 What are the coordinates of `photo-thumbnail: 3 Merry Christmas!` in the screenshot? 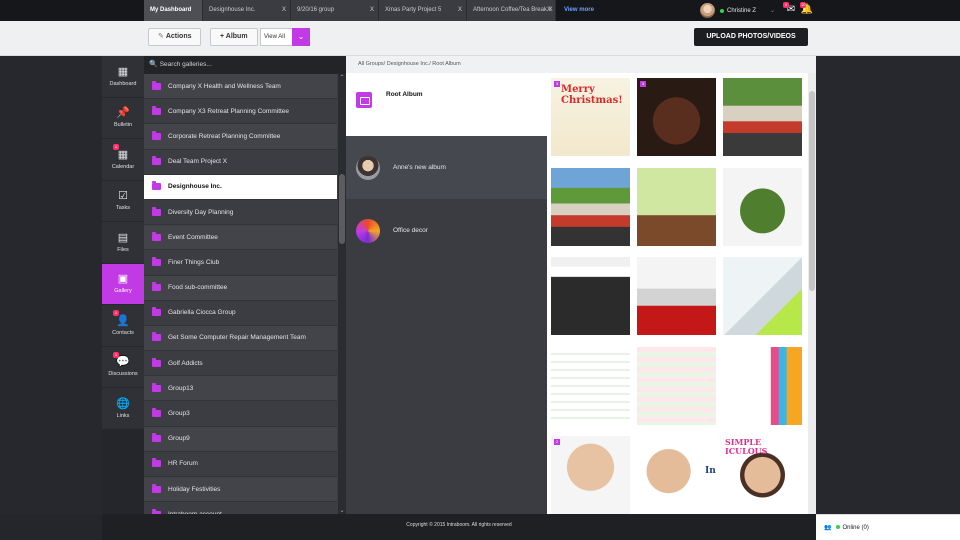 It's located at (590, 117).